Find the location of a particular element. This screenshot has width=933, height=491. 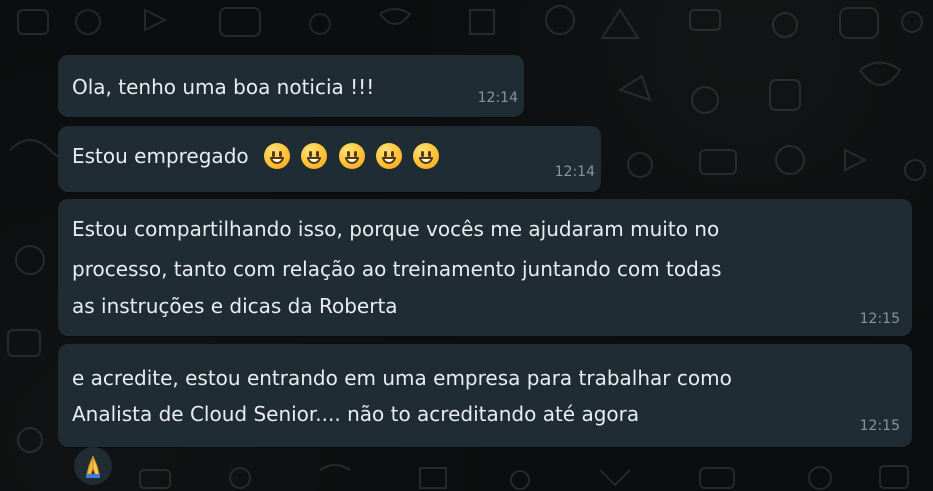

folded-hands-icon is located at coordinates (93, 466).